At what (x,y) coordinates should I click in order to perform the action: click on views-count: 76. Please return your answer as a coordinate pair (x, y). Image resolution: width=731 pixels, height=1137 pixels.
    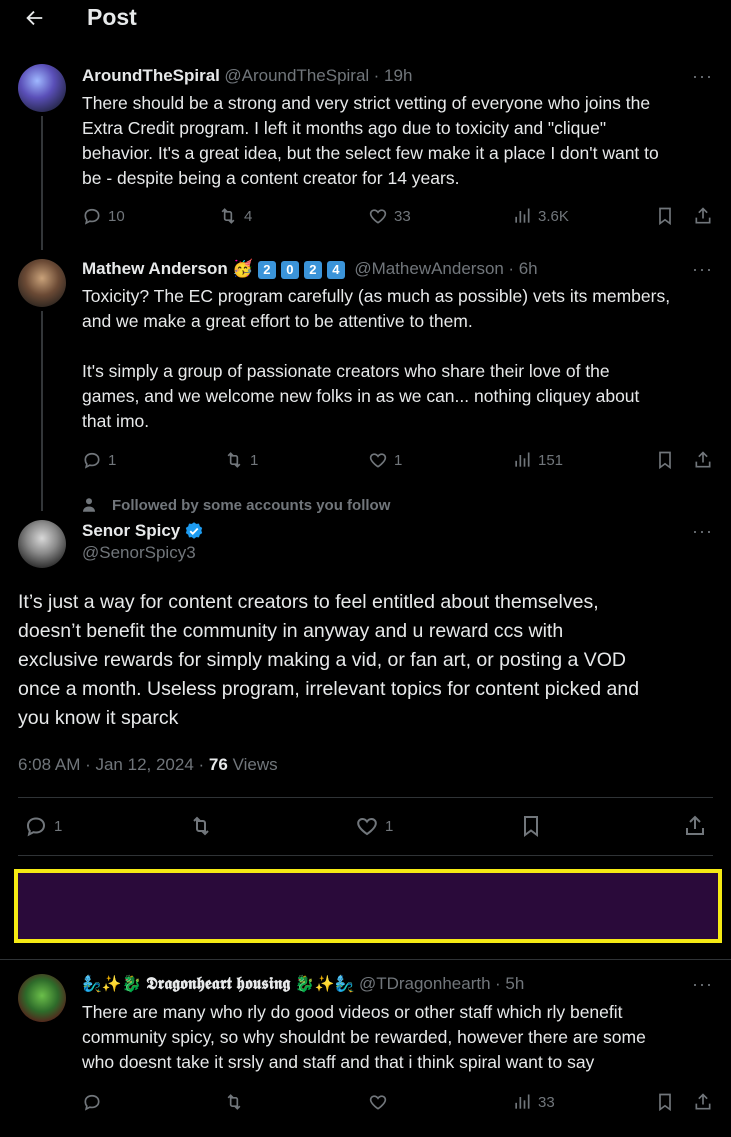
    Looking at the image, I should click on (218, 764).